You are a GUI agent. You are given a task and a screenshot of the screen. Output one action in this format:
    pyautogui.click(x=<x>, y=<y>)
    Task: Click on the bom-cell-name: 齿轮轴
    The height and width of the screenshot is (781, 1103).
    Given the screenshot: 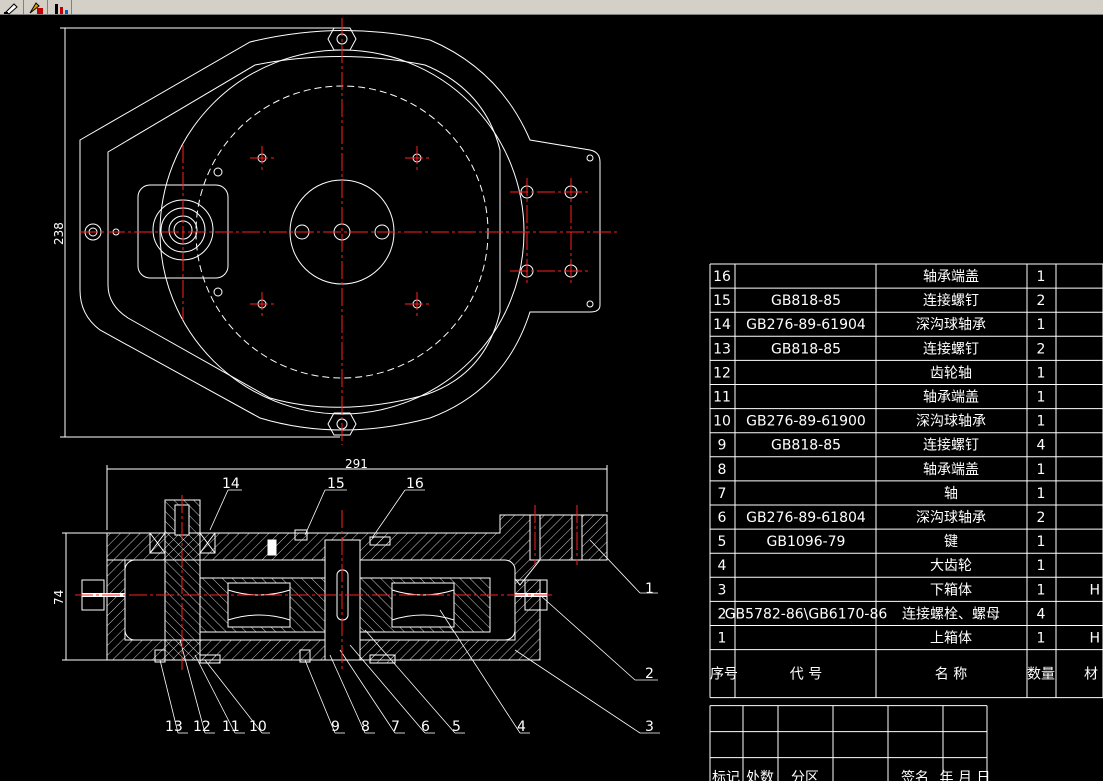 What is the action you would take?
    pyautogui.click(x=951, y=373)
    